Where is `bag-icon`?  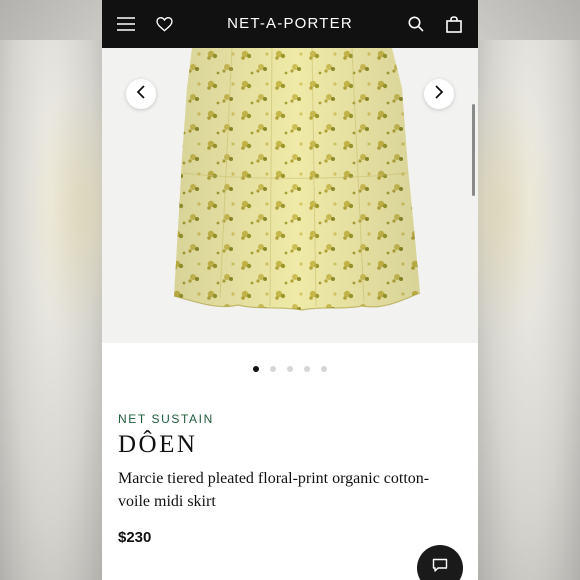 bag-icon is located at coordinates (454, 24).